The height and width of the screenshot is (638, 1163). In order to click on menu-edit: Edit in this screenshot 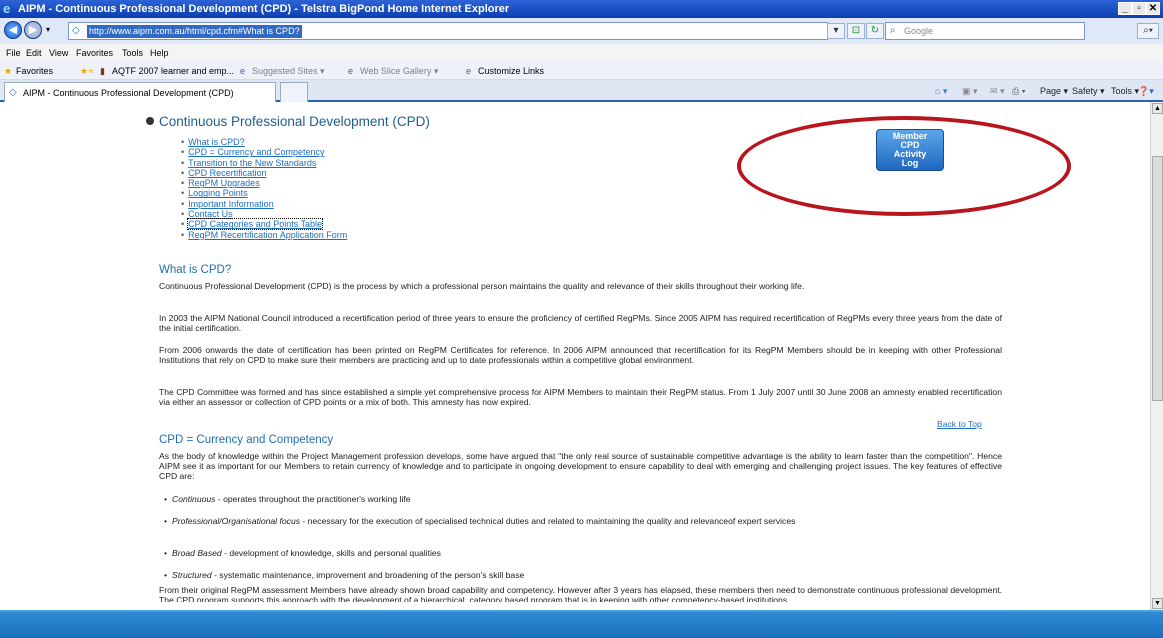, I will do `click(34, 53)`.